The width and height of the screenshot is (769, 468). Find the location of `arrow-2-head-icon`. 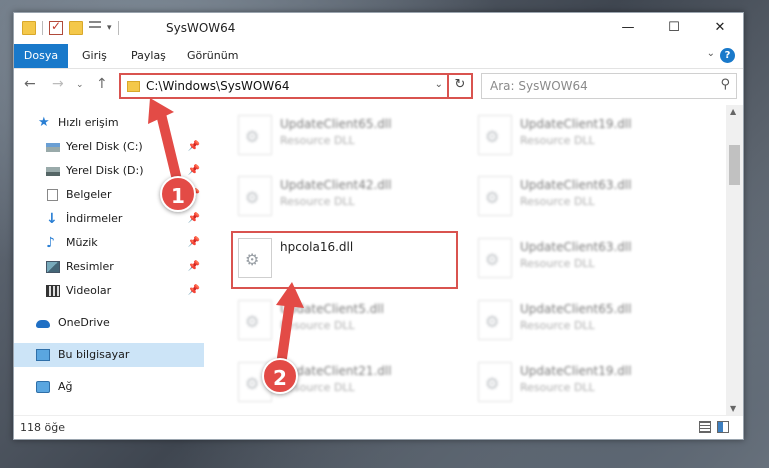

arrow-2-head-icon is located at coordinates (290, 295).